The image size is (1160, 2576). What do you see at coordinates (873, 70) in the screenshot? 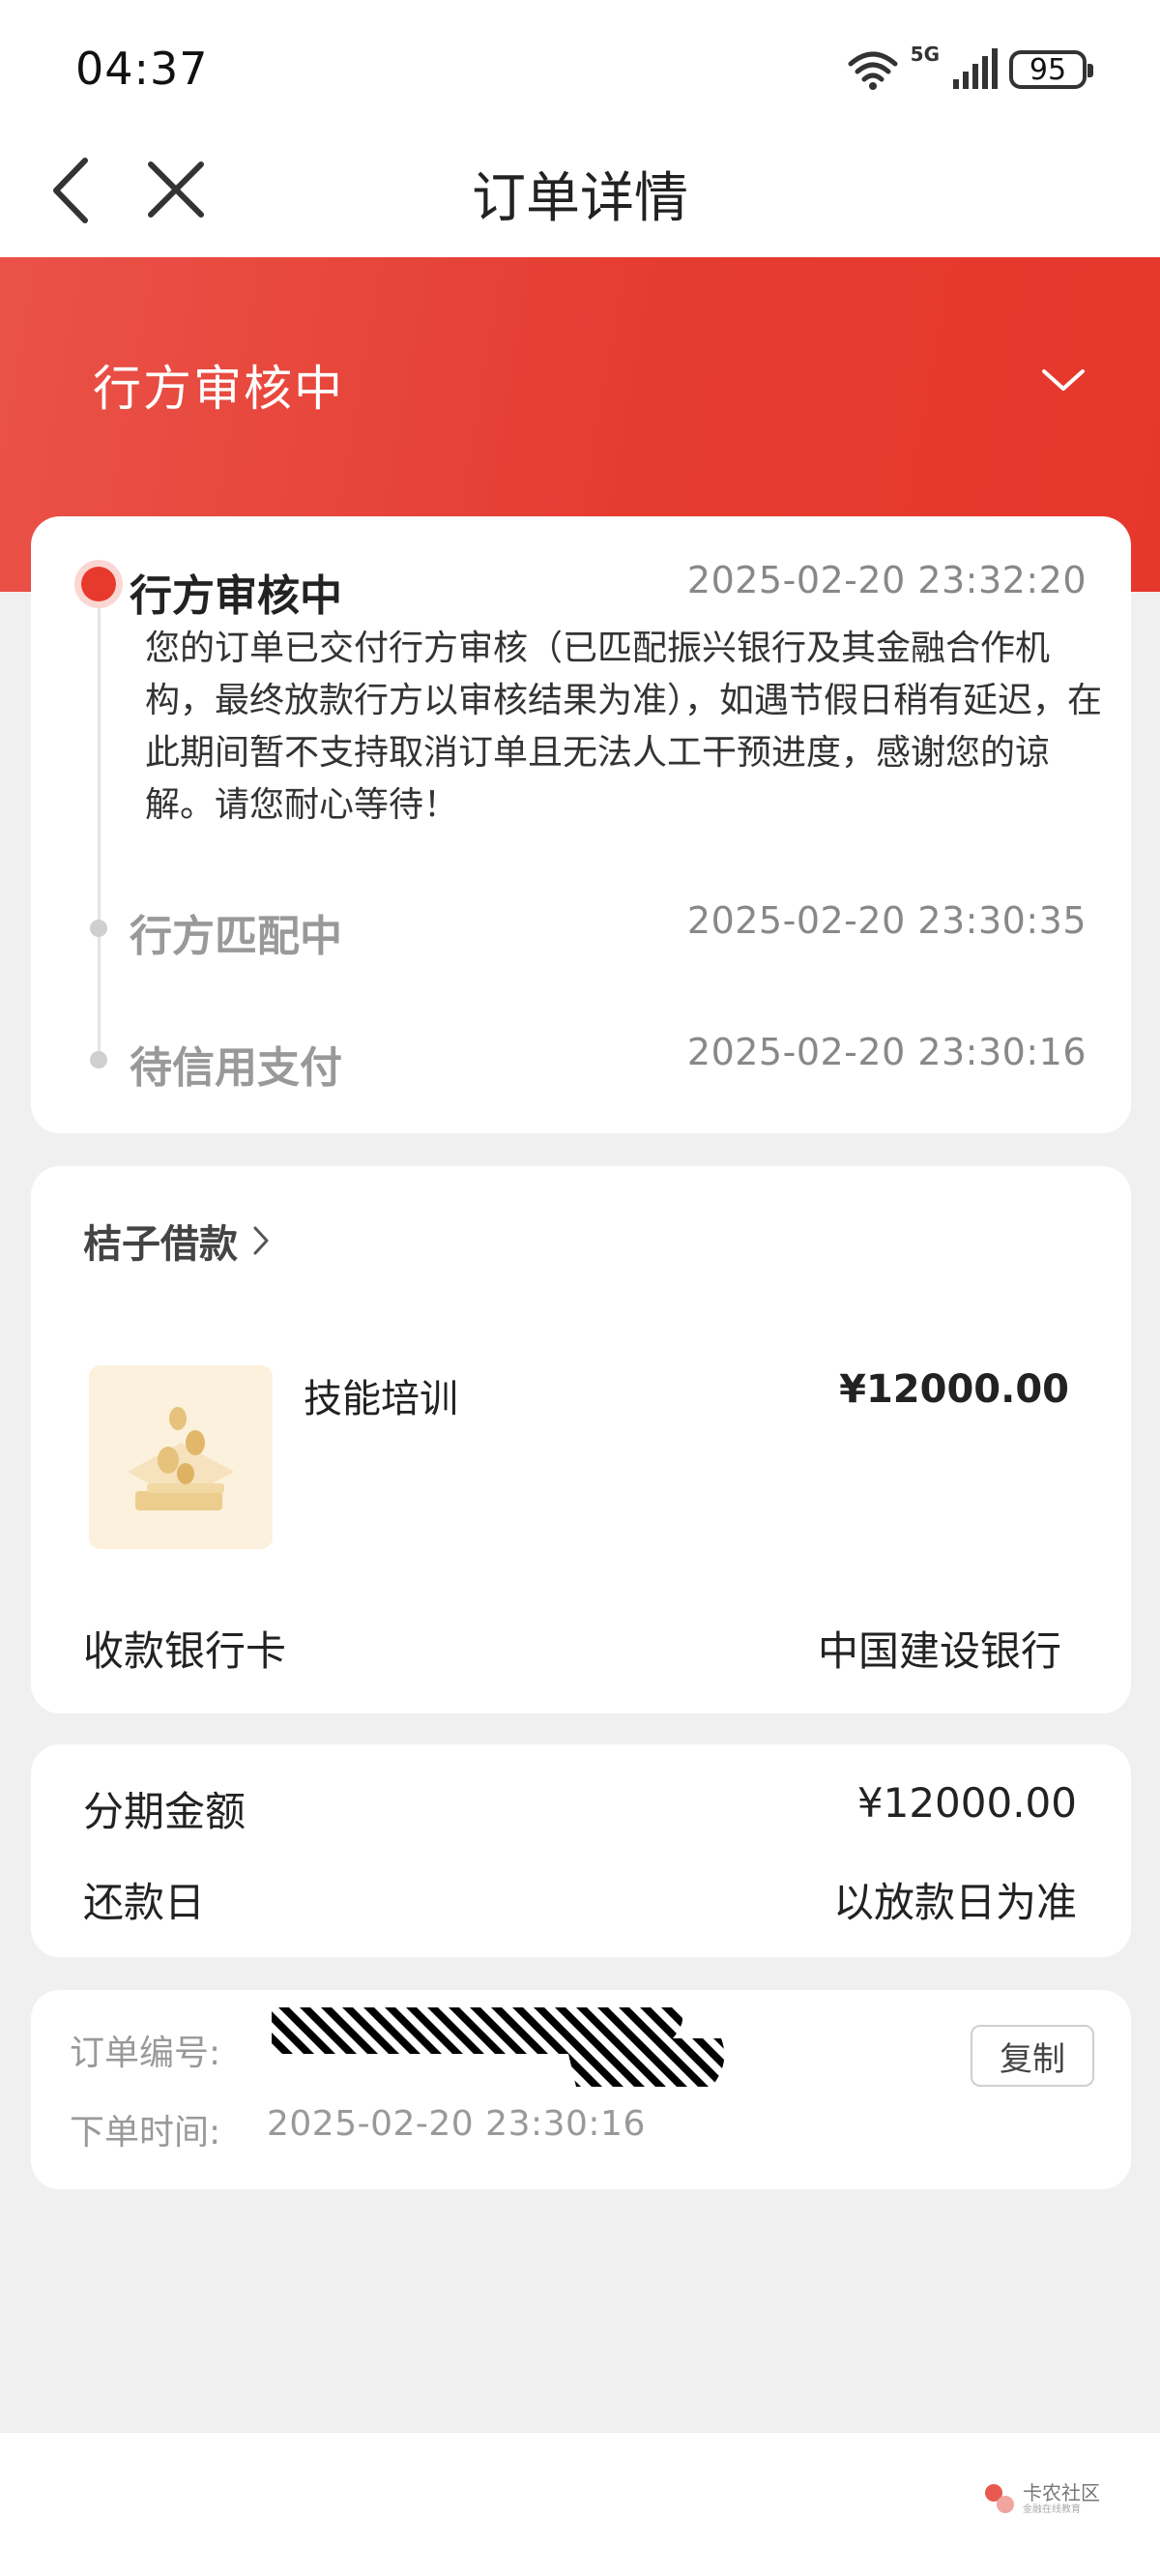
I see `wifi-icon` at bounding box center [873, 70].